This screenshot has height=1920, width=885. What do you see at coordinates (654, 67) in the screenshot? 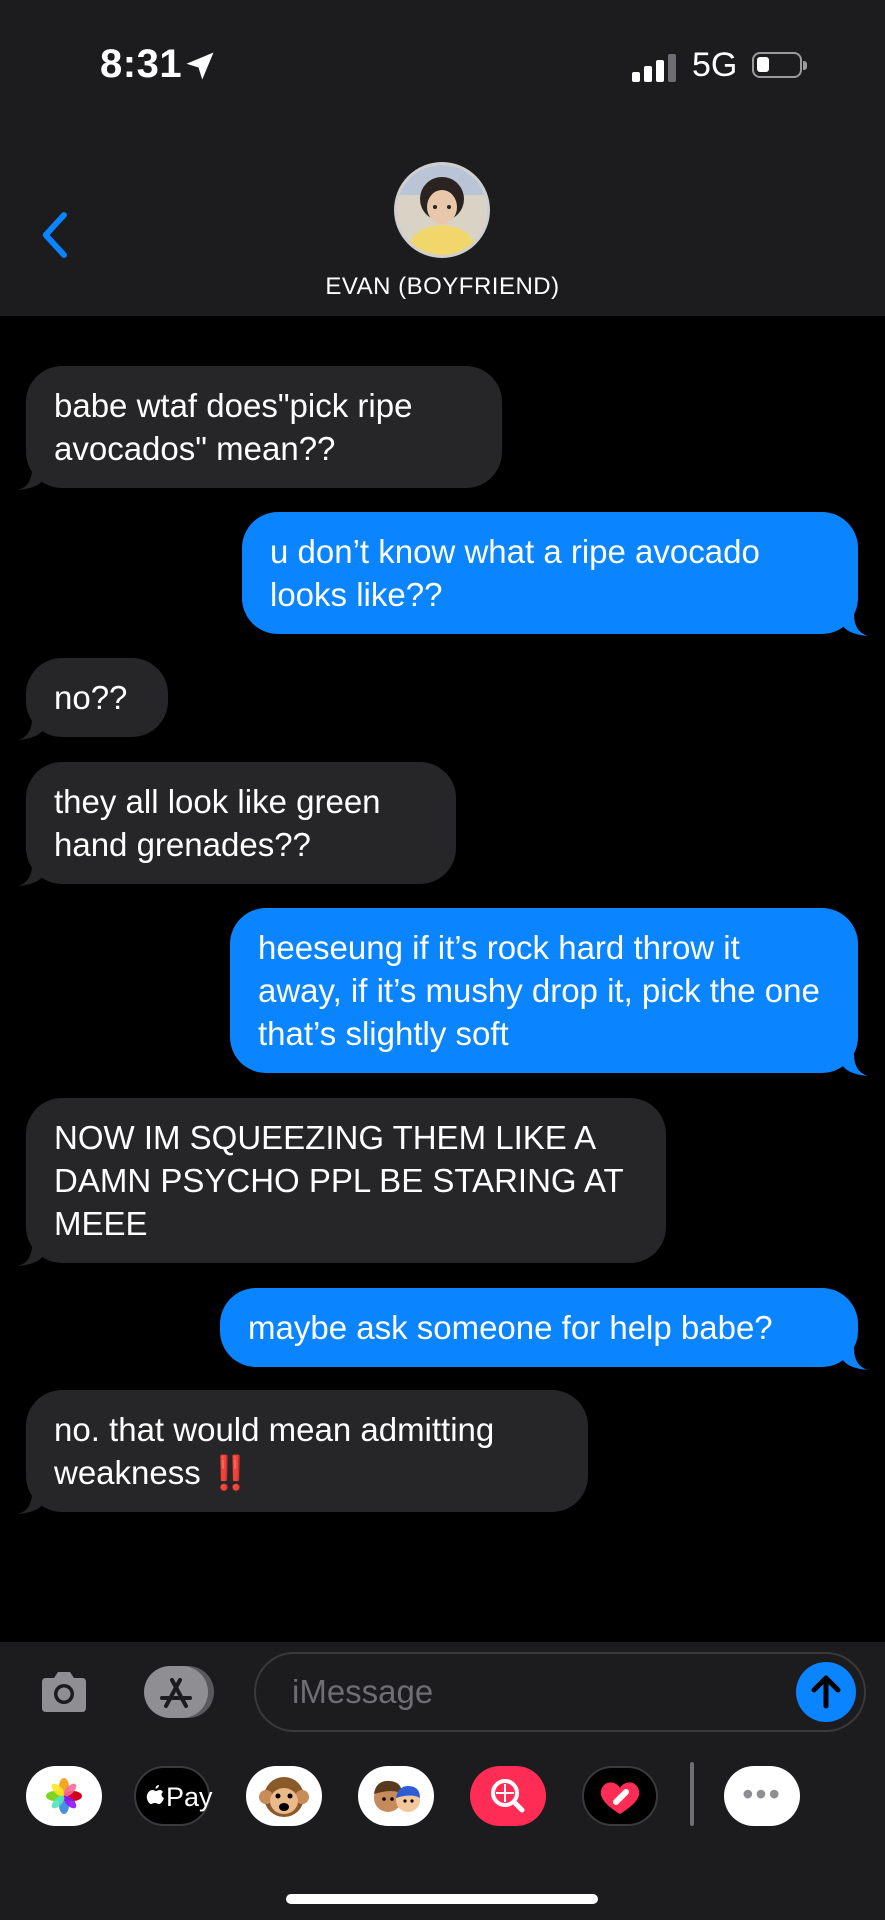
I see `signal-bars-icon` at bounding box center [654, 67].